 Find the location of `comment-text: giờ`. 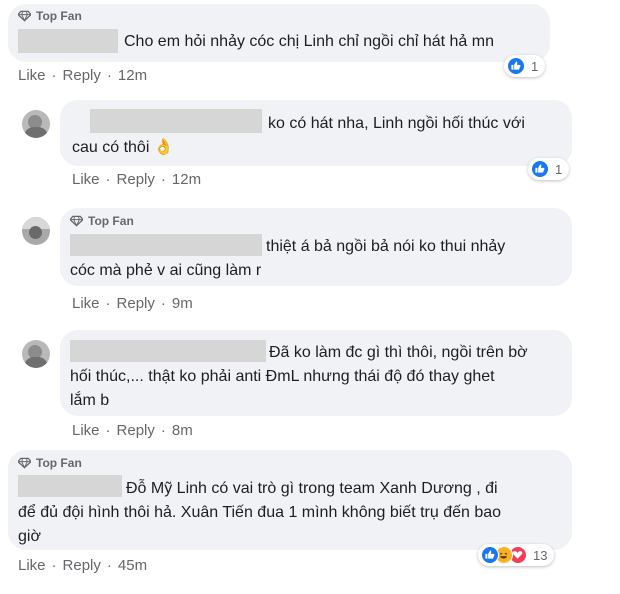

comment-text: giờ is located at coordinates (29, 536).